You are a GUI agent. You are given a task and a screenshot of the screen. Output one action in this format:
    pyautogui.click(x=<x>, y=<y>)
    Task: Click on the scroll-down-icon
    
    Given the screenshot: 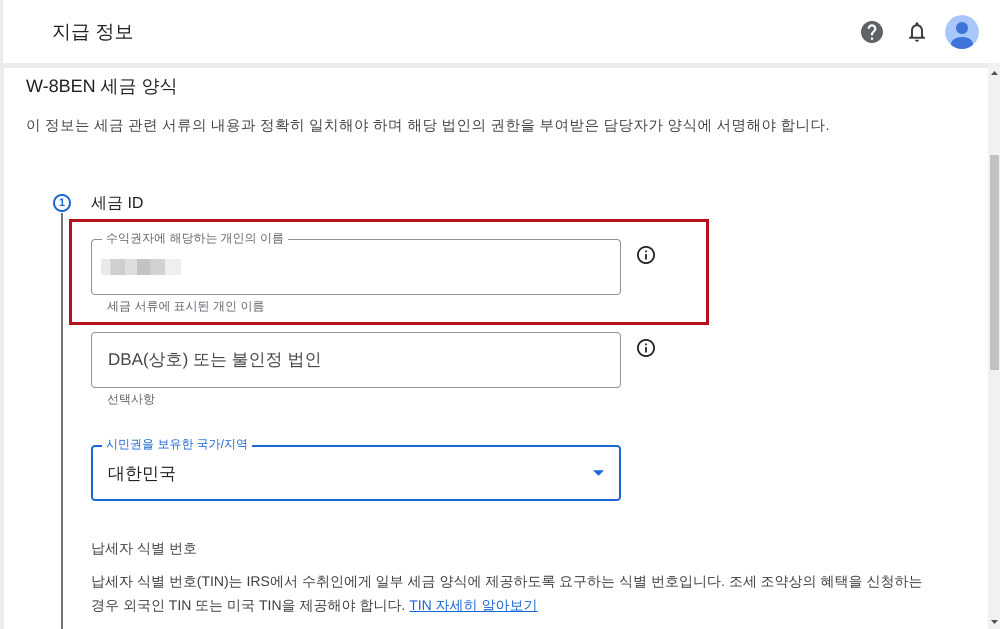 What is the action you would take?
    pyautogui.click(x=994, y=622)
    